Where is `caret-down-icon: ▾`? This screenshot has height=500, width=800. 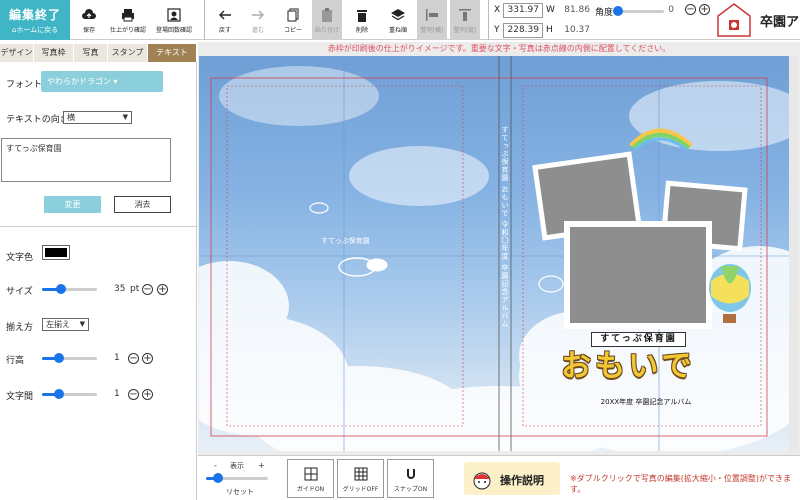
caret-down-icon: ▾ is located at coordinates (114, 81).